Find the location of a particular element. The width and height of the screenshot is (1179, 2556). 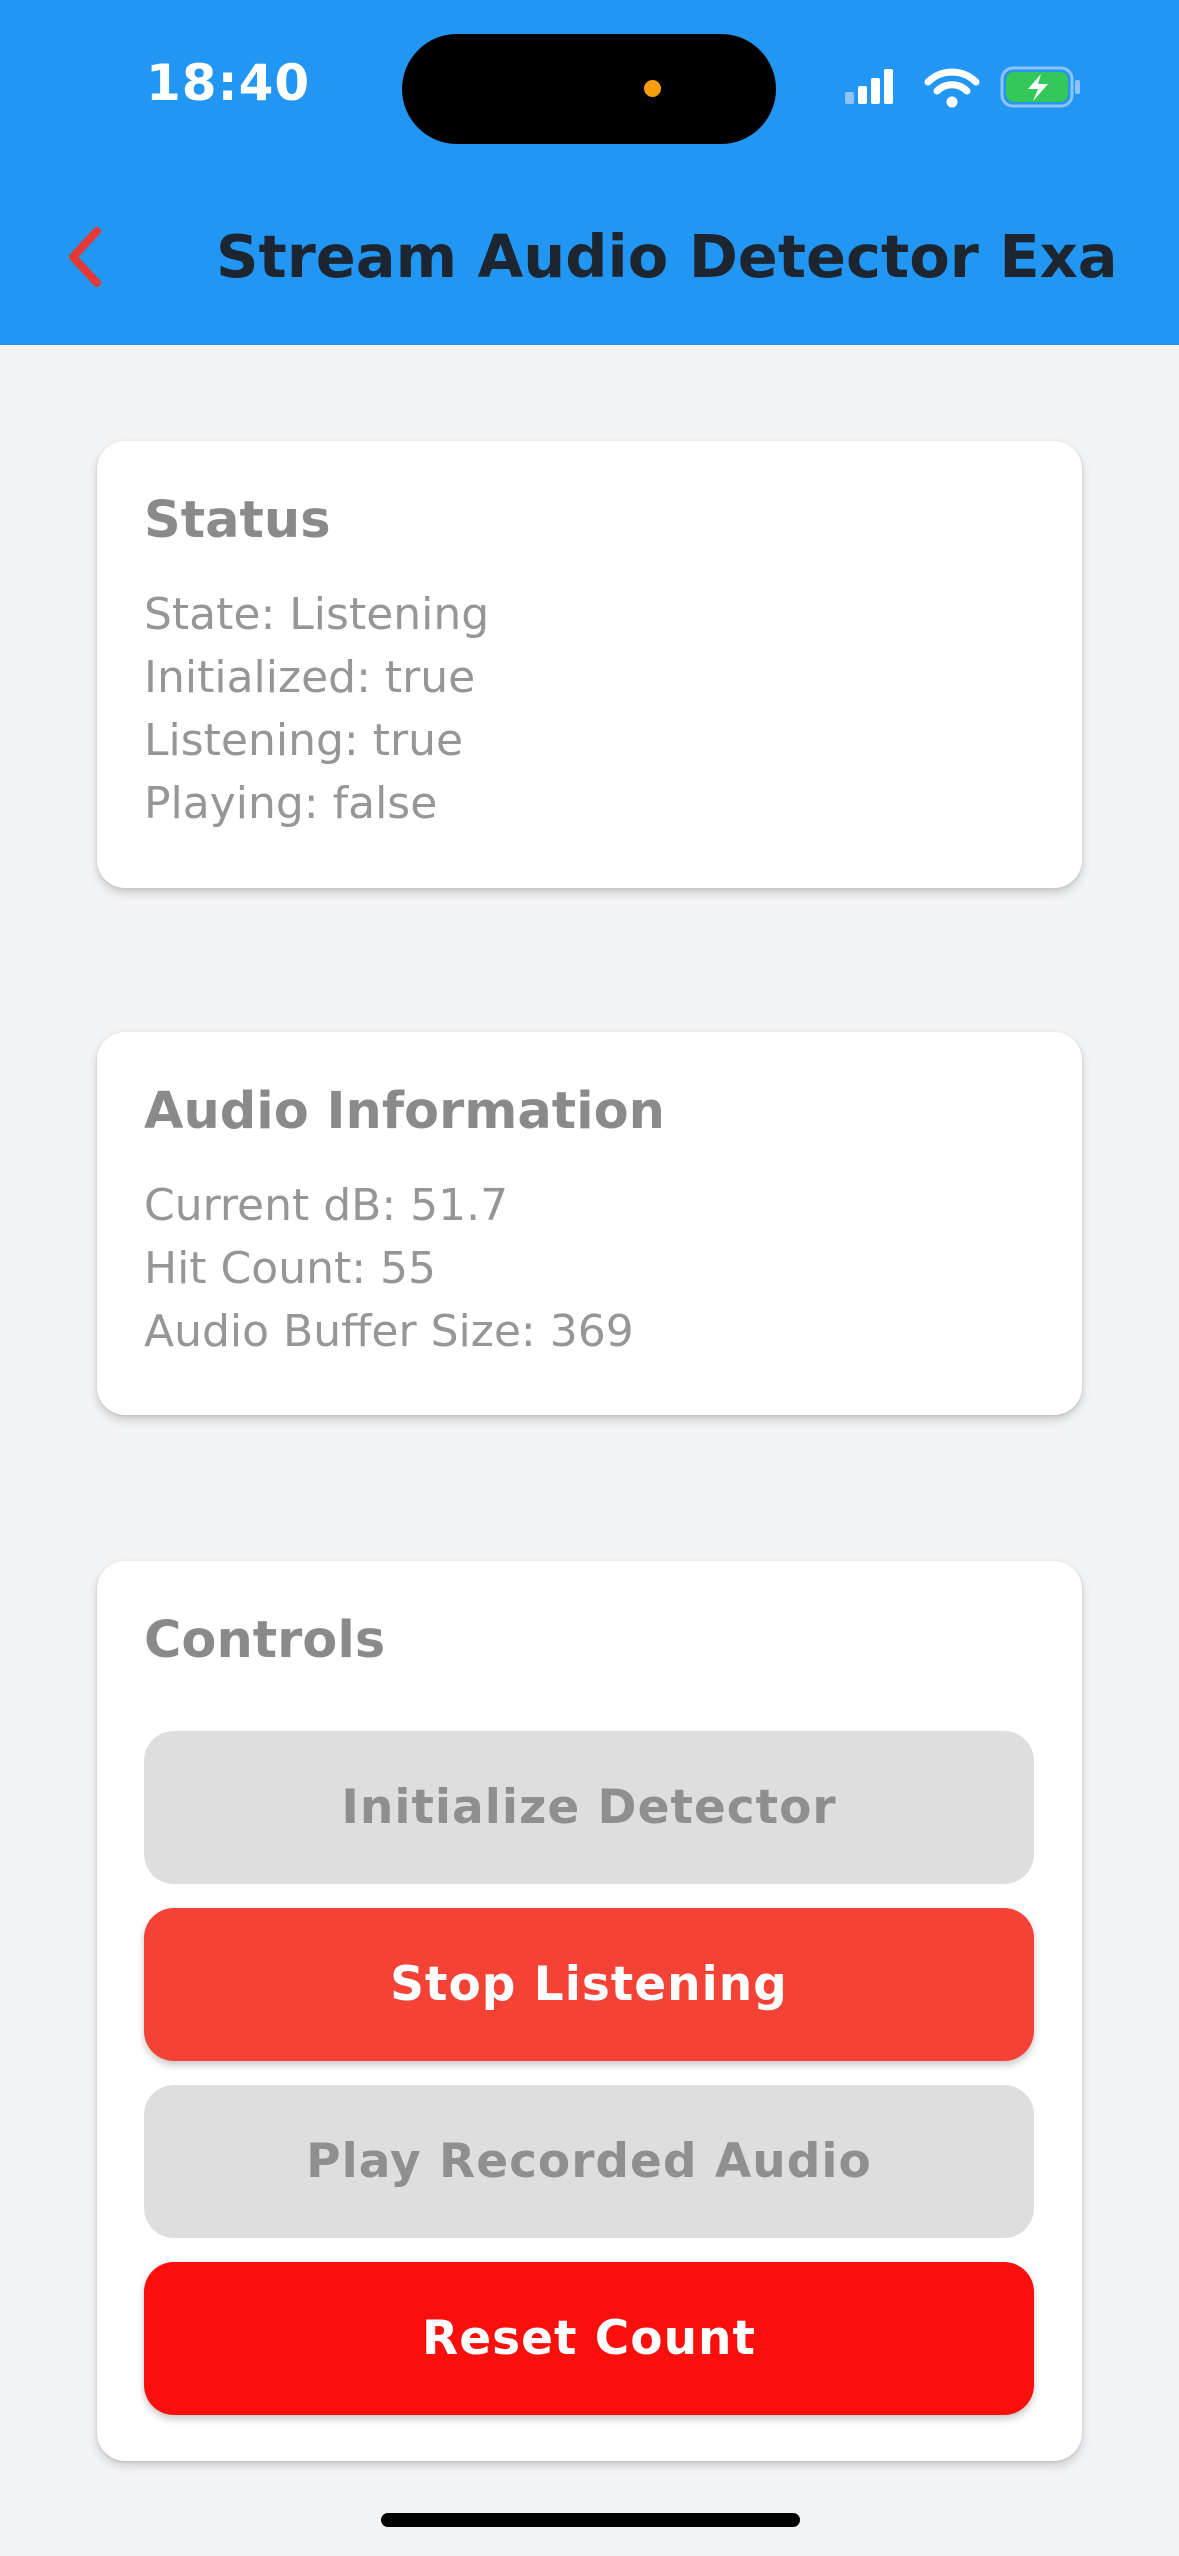

status-state-text: State: Listening is located at coordinates (317, 614).